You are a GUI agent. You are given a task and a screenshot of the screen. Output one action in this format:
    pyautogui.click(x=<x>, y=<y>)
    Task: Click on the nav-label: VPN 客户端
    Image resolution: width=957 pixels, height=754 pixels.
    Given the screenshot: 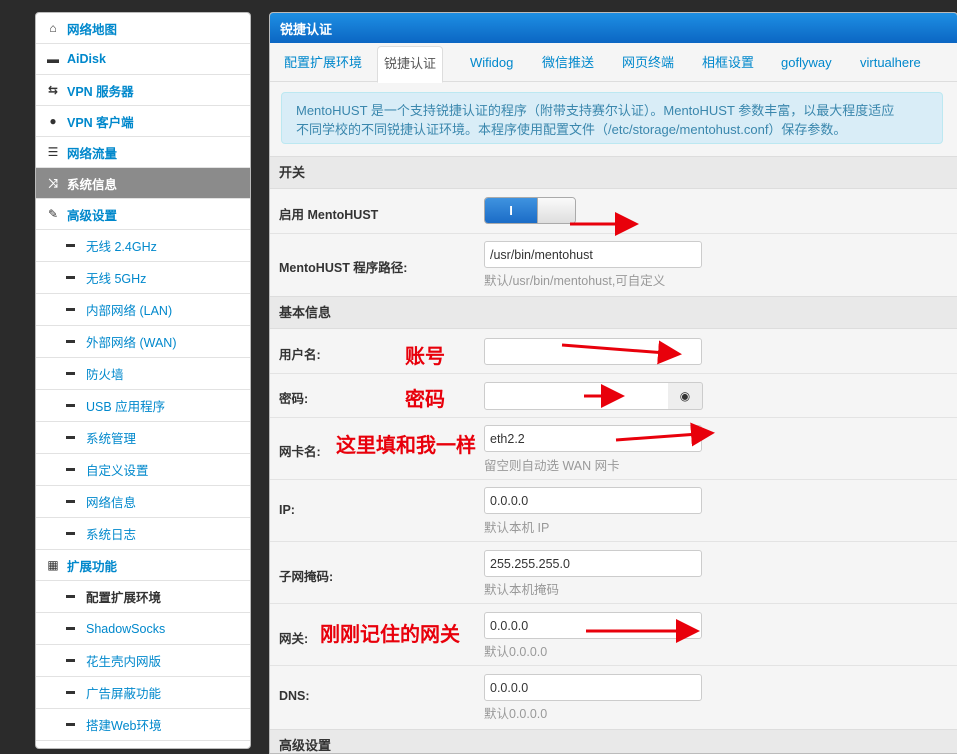 What is the action you would take?
    pyautogui.click(x=100, y=122)
    